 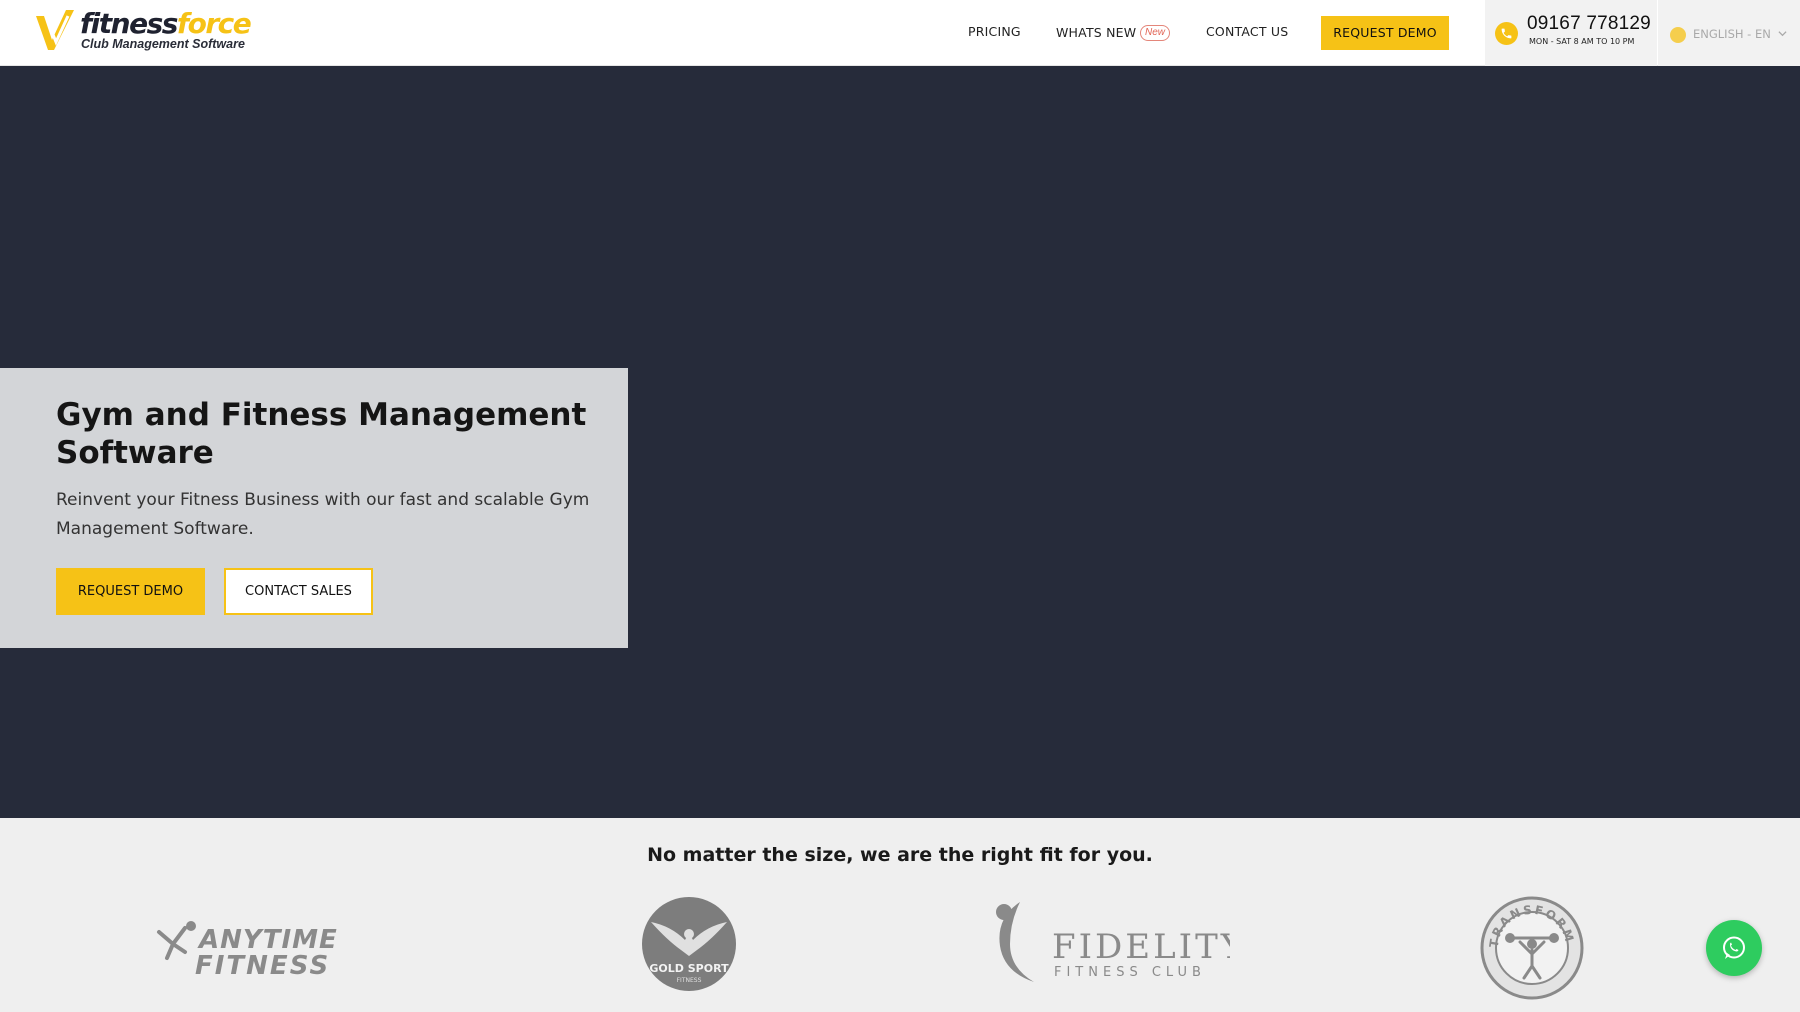 I want to click on fitnessforce-logo: fitnessforce Club Management Software, so click(x=143, y=31).